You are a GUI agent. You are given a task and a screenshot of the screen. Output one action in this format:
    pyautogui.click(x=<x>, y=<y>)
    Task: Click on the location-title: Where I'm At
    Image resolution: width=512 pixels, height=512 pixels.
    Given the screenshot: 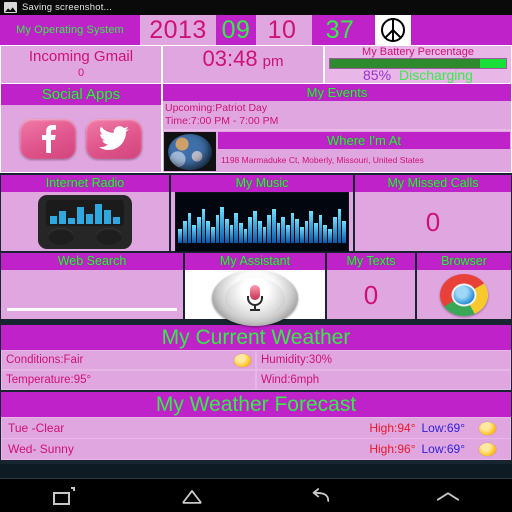 What is the action you would take?
    pyautogui.click(x=364, y=140)
    